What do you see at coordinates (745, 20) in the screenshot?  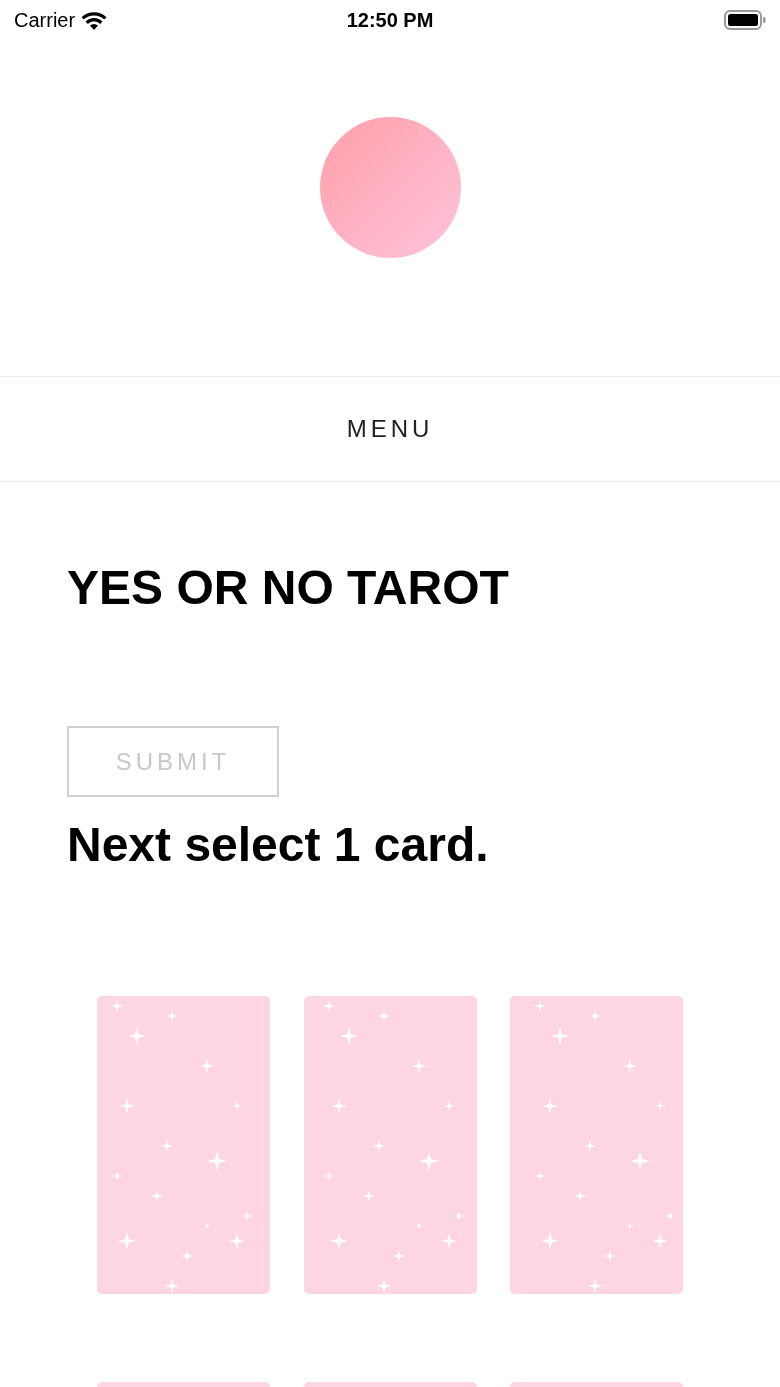 I see `battery-icon` at bounding box center [745, 20].